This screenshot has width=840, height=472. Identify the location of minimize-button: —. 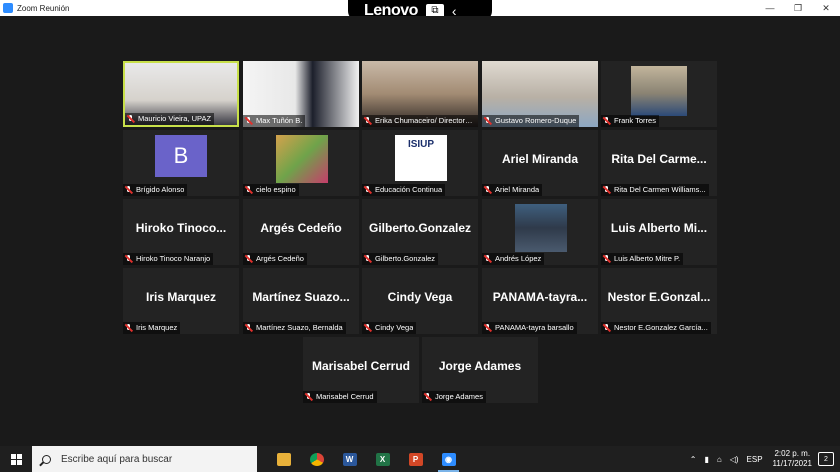
(770, 8).